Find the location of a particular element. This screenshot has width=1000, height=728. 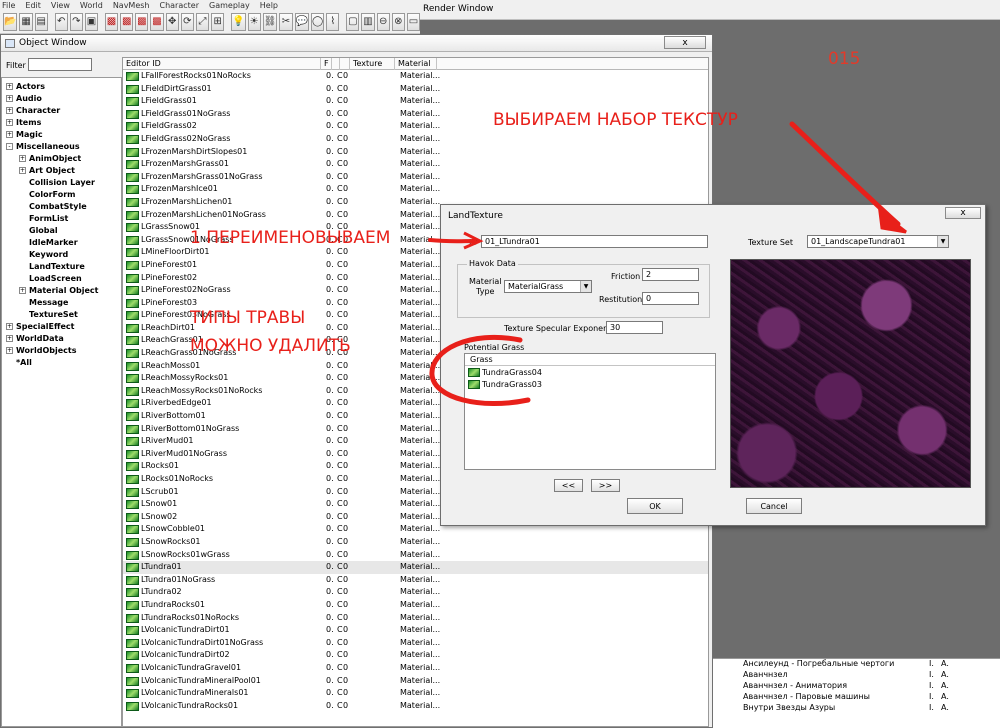

next-button: >> is located at coordinates (605, 485).